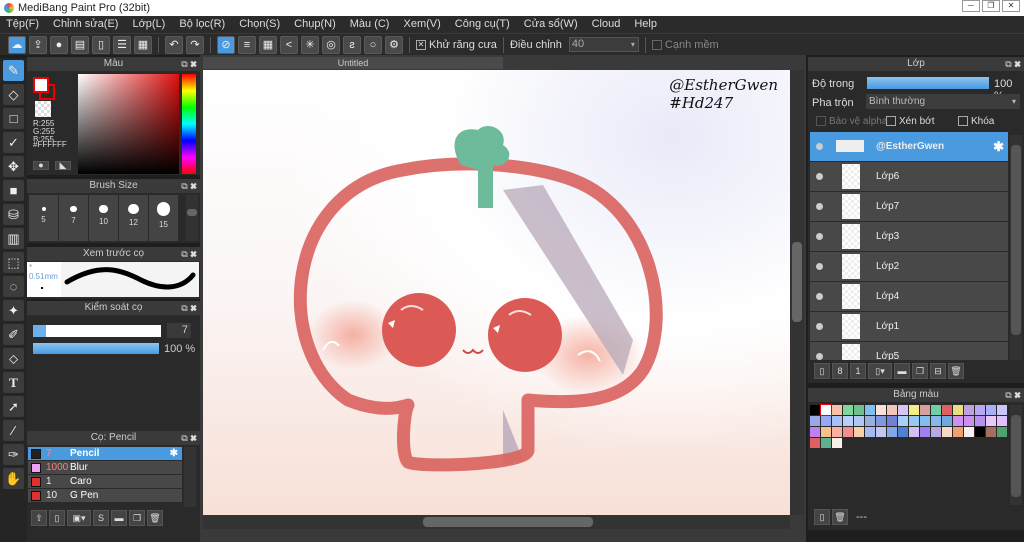 The height and width of the screenshot is (542, 1024). I want to click on brush-size-scrollbar, so click(192, 218).